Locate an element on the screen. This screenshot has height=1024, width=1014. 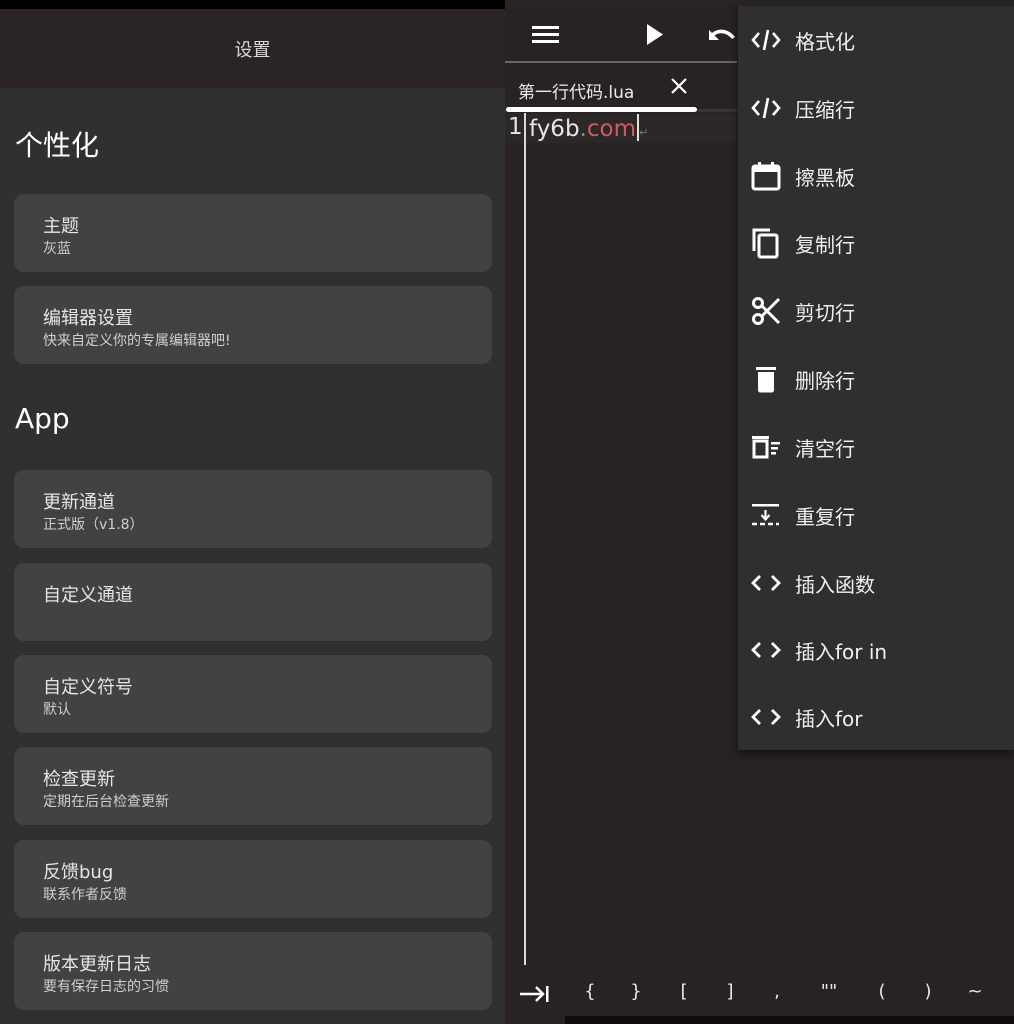
setting-item-editor-settings: 编辑器设置 快来自定义你的专属编辑器吧! is located at coordinates (253, 325).